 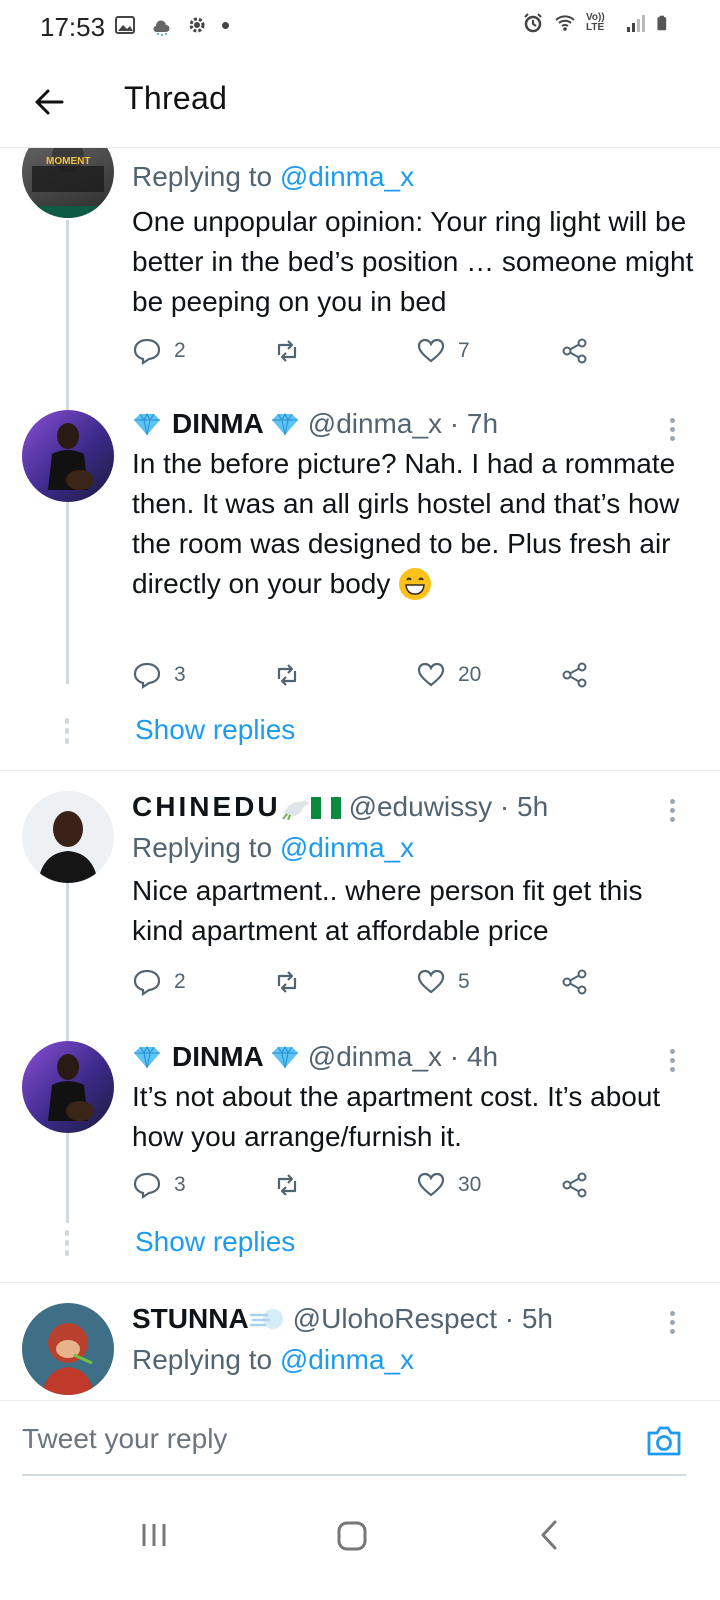 What do you see at coordinates (354, 1475) in the screenshot?
I see `reply-input-underline` at bounding box center [354, 1475].